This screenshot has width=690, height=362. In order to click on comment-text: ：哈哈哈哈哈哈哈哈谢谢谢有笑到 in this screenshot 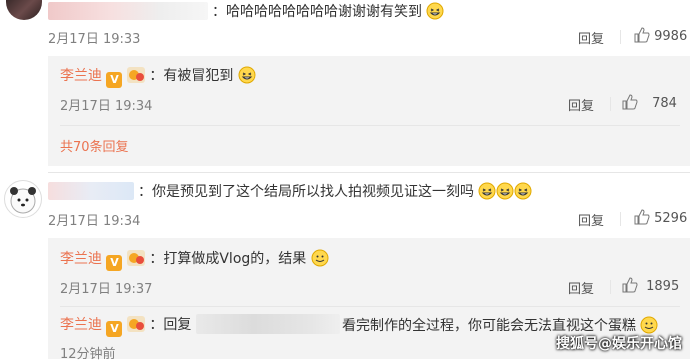, I will do `click(328, 11)`.